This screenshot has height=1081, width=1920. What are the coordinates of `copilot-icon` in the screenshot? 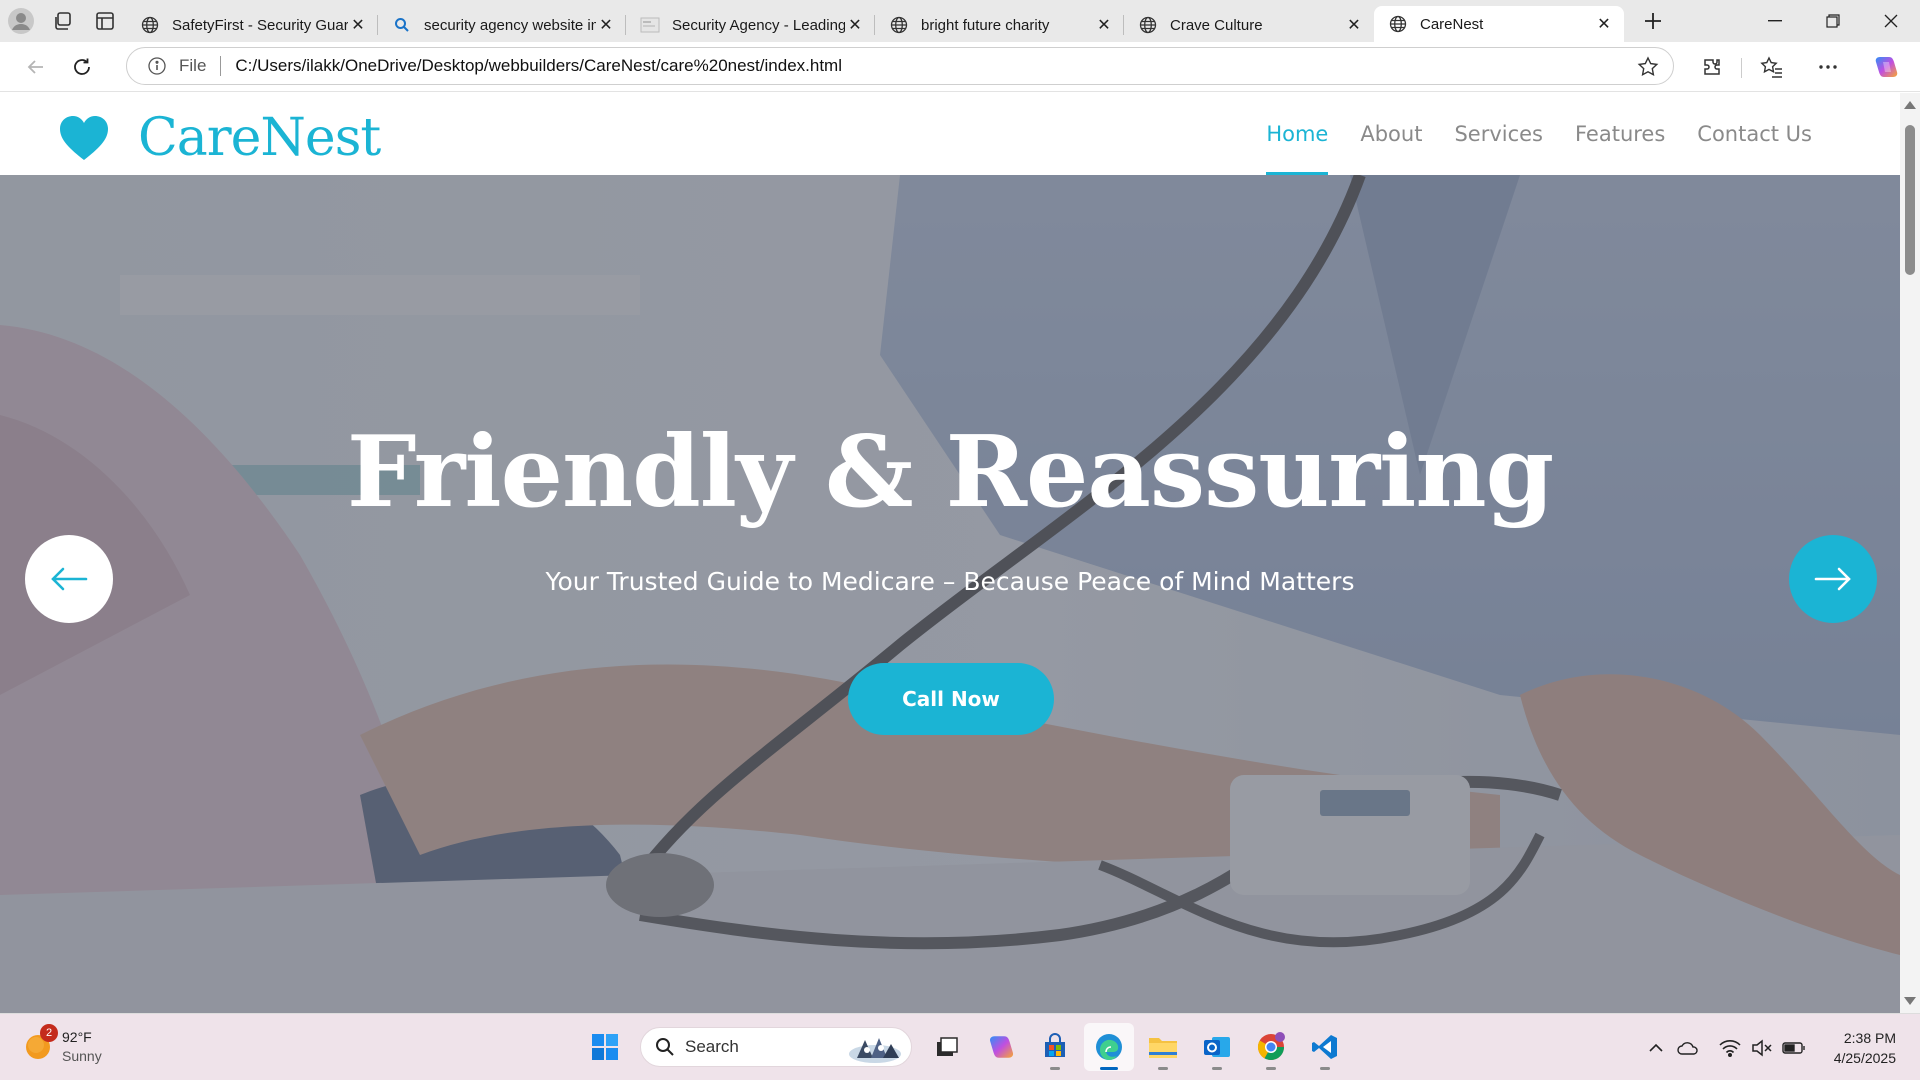 It's located at (1886, 67).